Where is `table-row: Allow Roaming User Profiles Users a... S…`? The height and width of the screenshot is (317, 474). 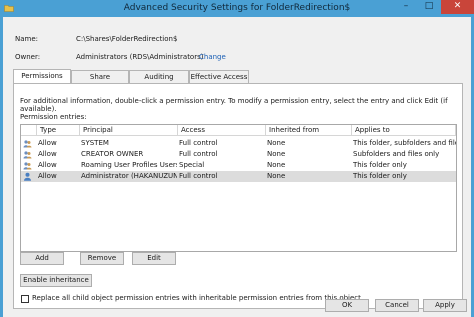 table-row: Allow Roaming User Profiles Users a... S… is located at coordinates (238, 165).